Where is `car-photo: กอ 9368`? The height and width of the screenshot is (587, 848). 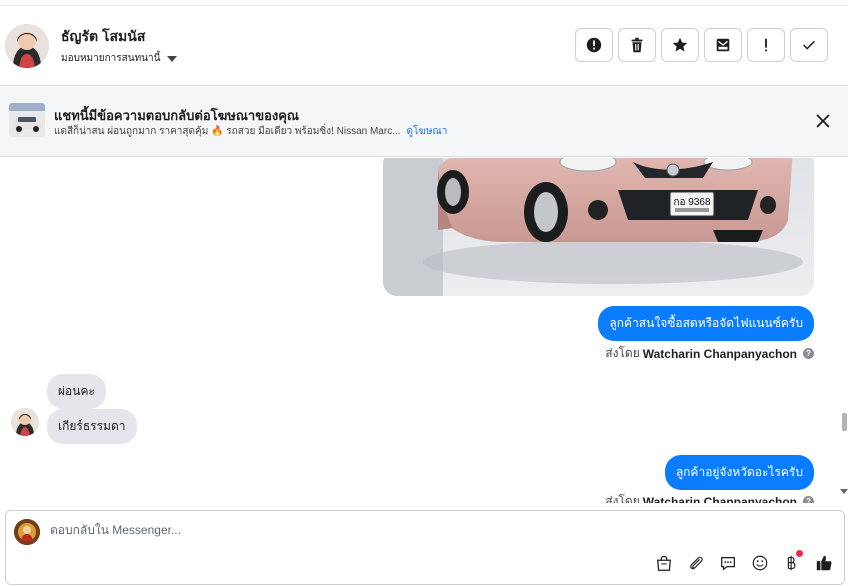
car-photo: กอ 9368 is located at coordinates (598, 227).